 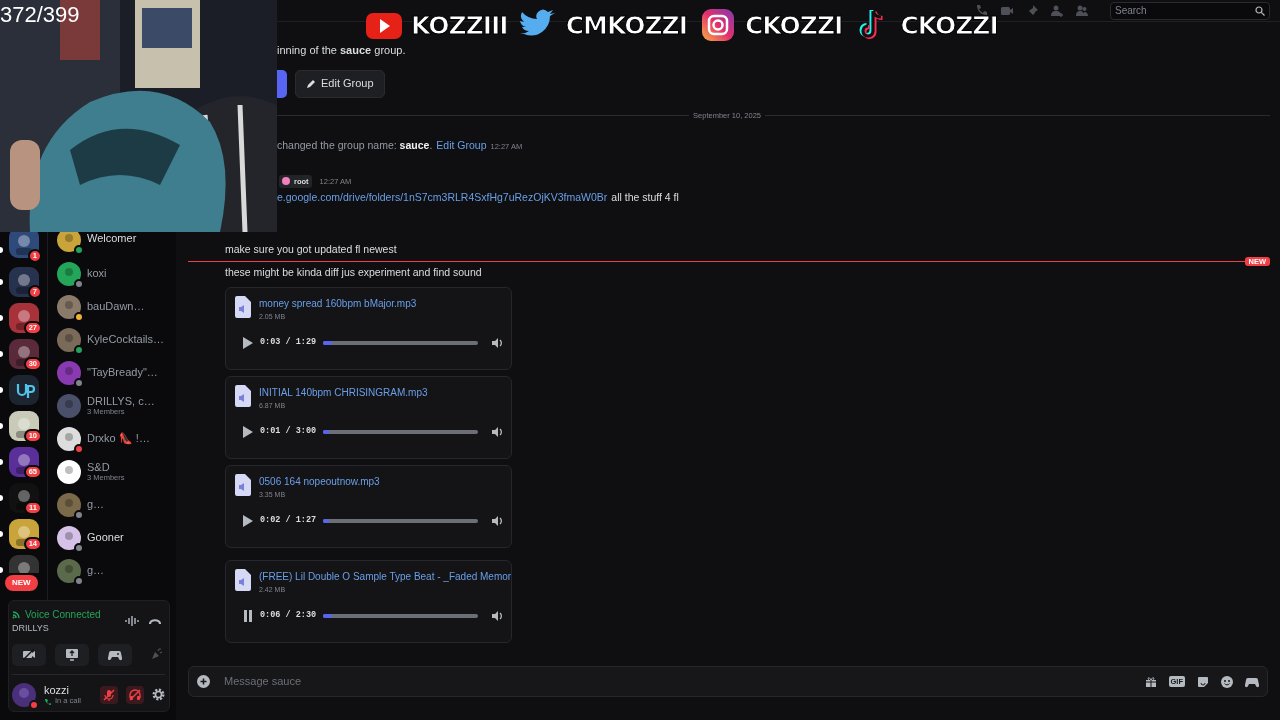 I want to click on pencil-icon, so click(x=311, y=83).